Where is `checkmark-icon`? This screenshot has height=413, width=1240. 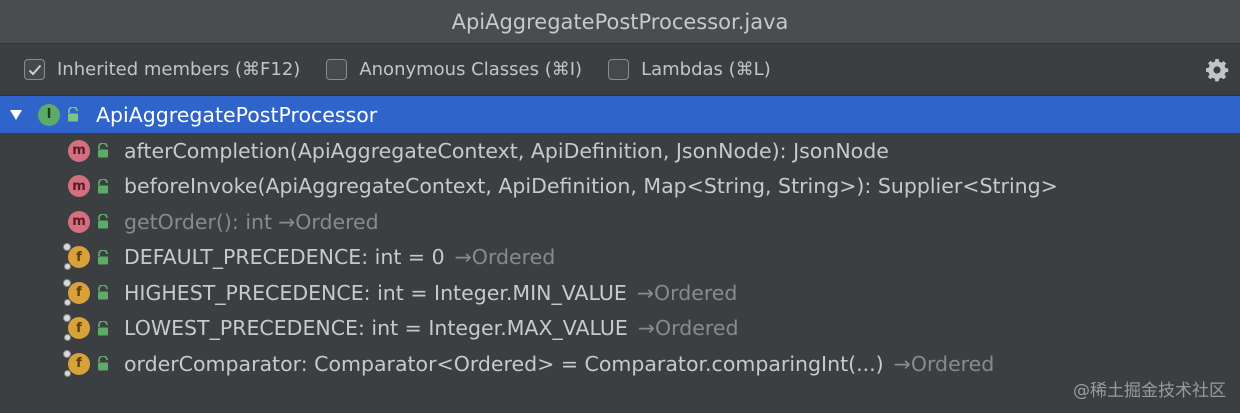 checkmark-icon is located at coordinates (34, 69).